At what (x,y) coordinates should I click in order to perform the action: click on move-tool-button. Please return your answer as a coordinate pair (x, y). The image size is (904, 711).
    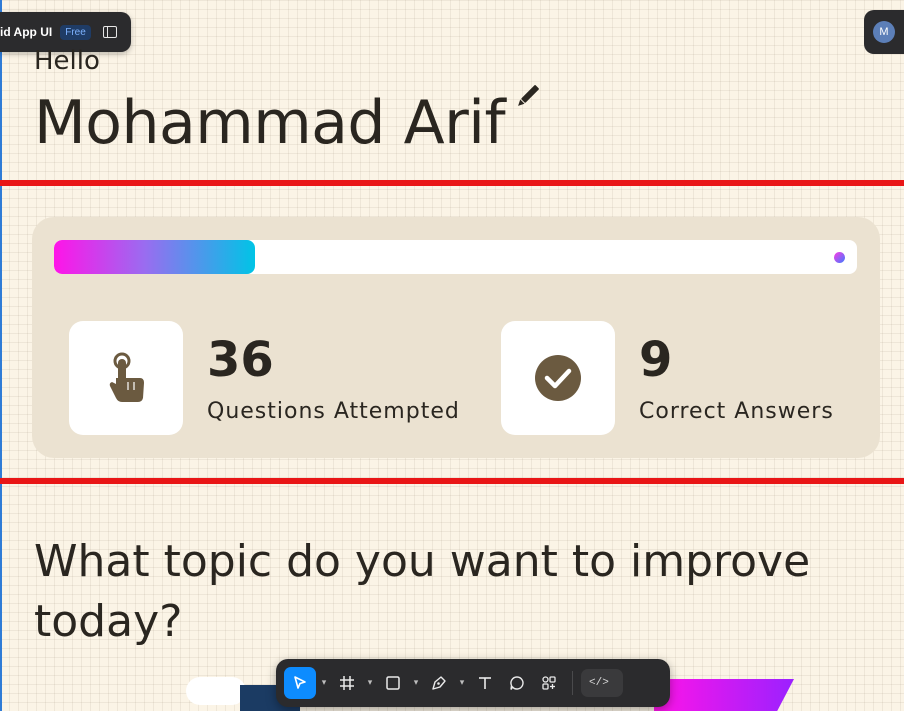
    Looking at the image, I should click on (300, 683).